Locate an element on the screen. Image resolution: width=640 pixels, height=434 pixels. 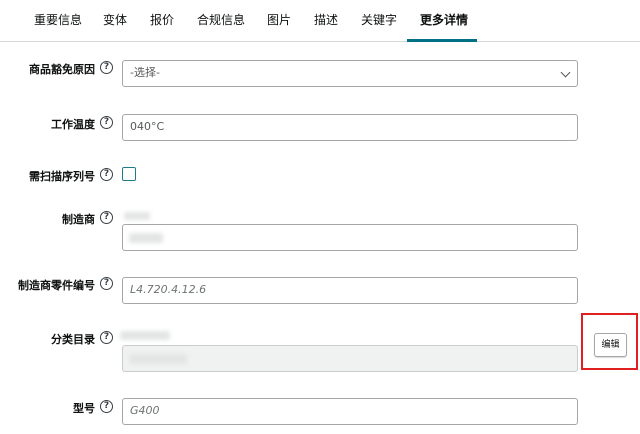
tab-description: 描述 is located at coordinates (326, 19).